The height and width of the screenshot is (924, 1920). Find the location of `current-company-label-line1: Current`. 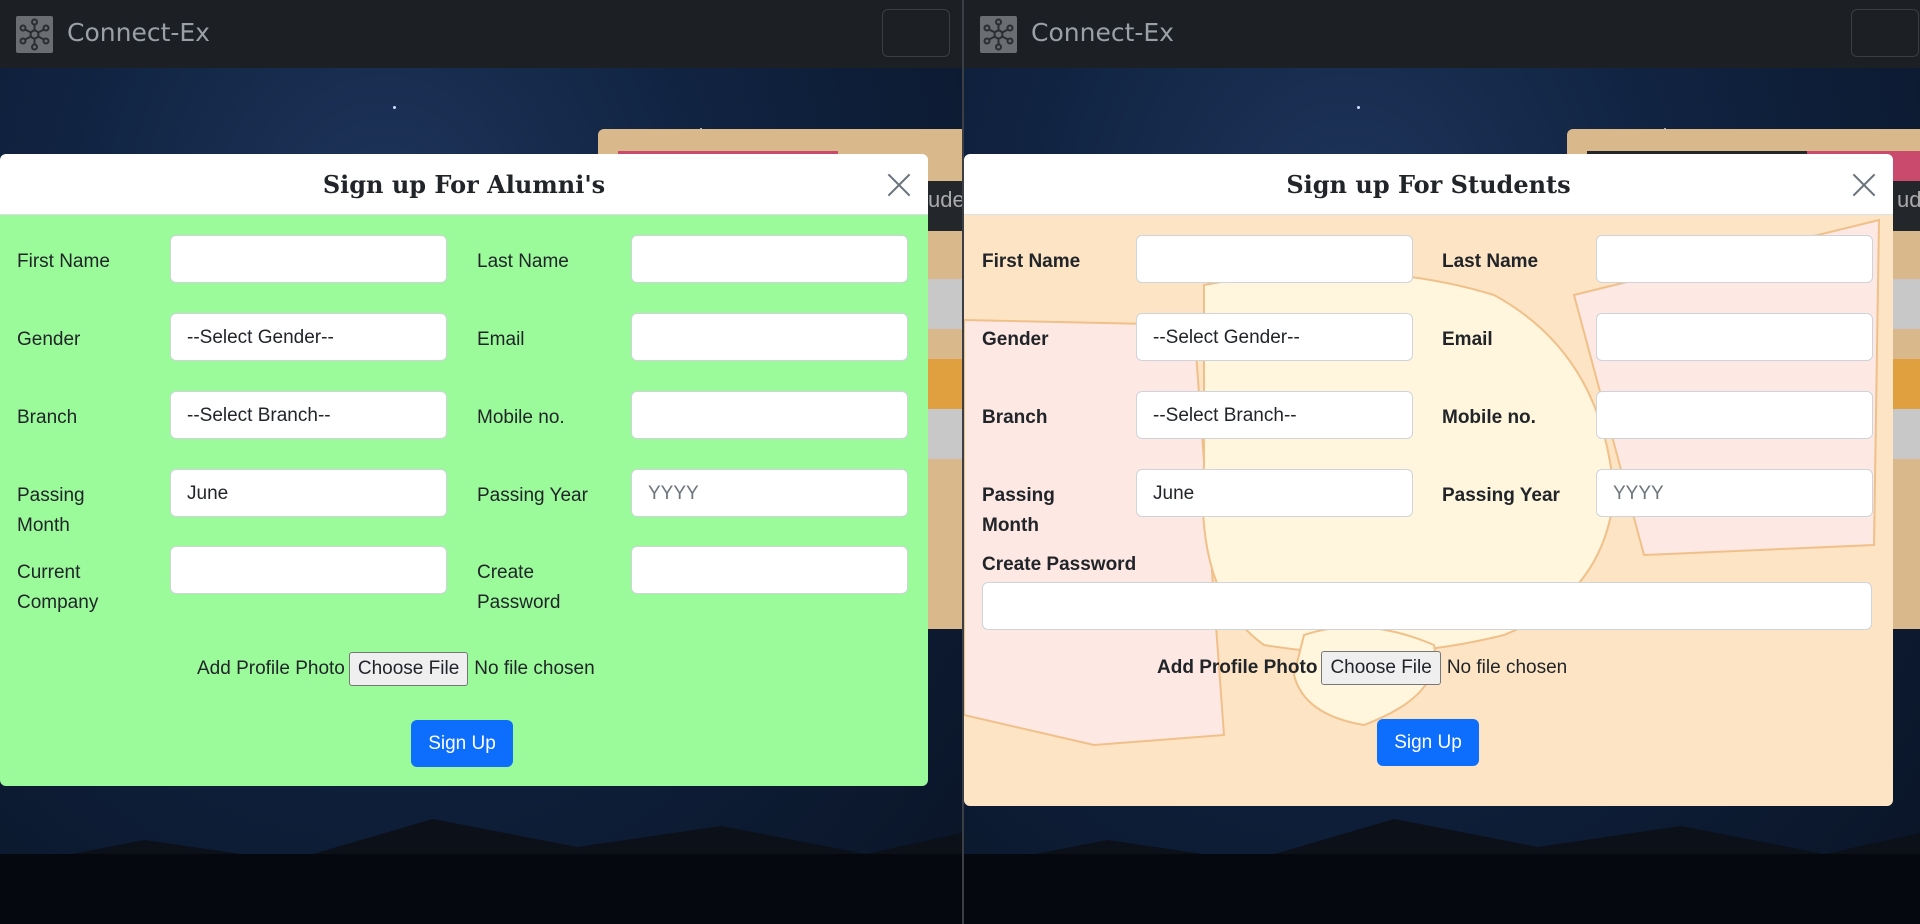

current-company-label-line1: Current is located at coordinates (49, 572).